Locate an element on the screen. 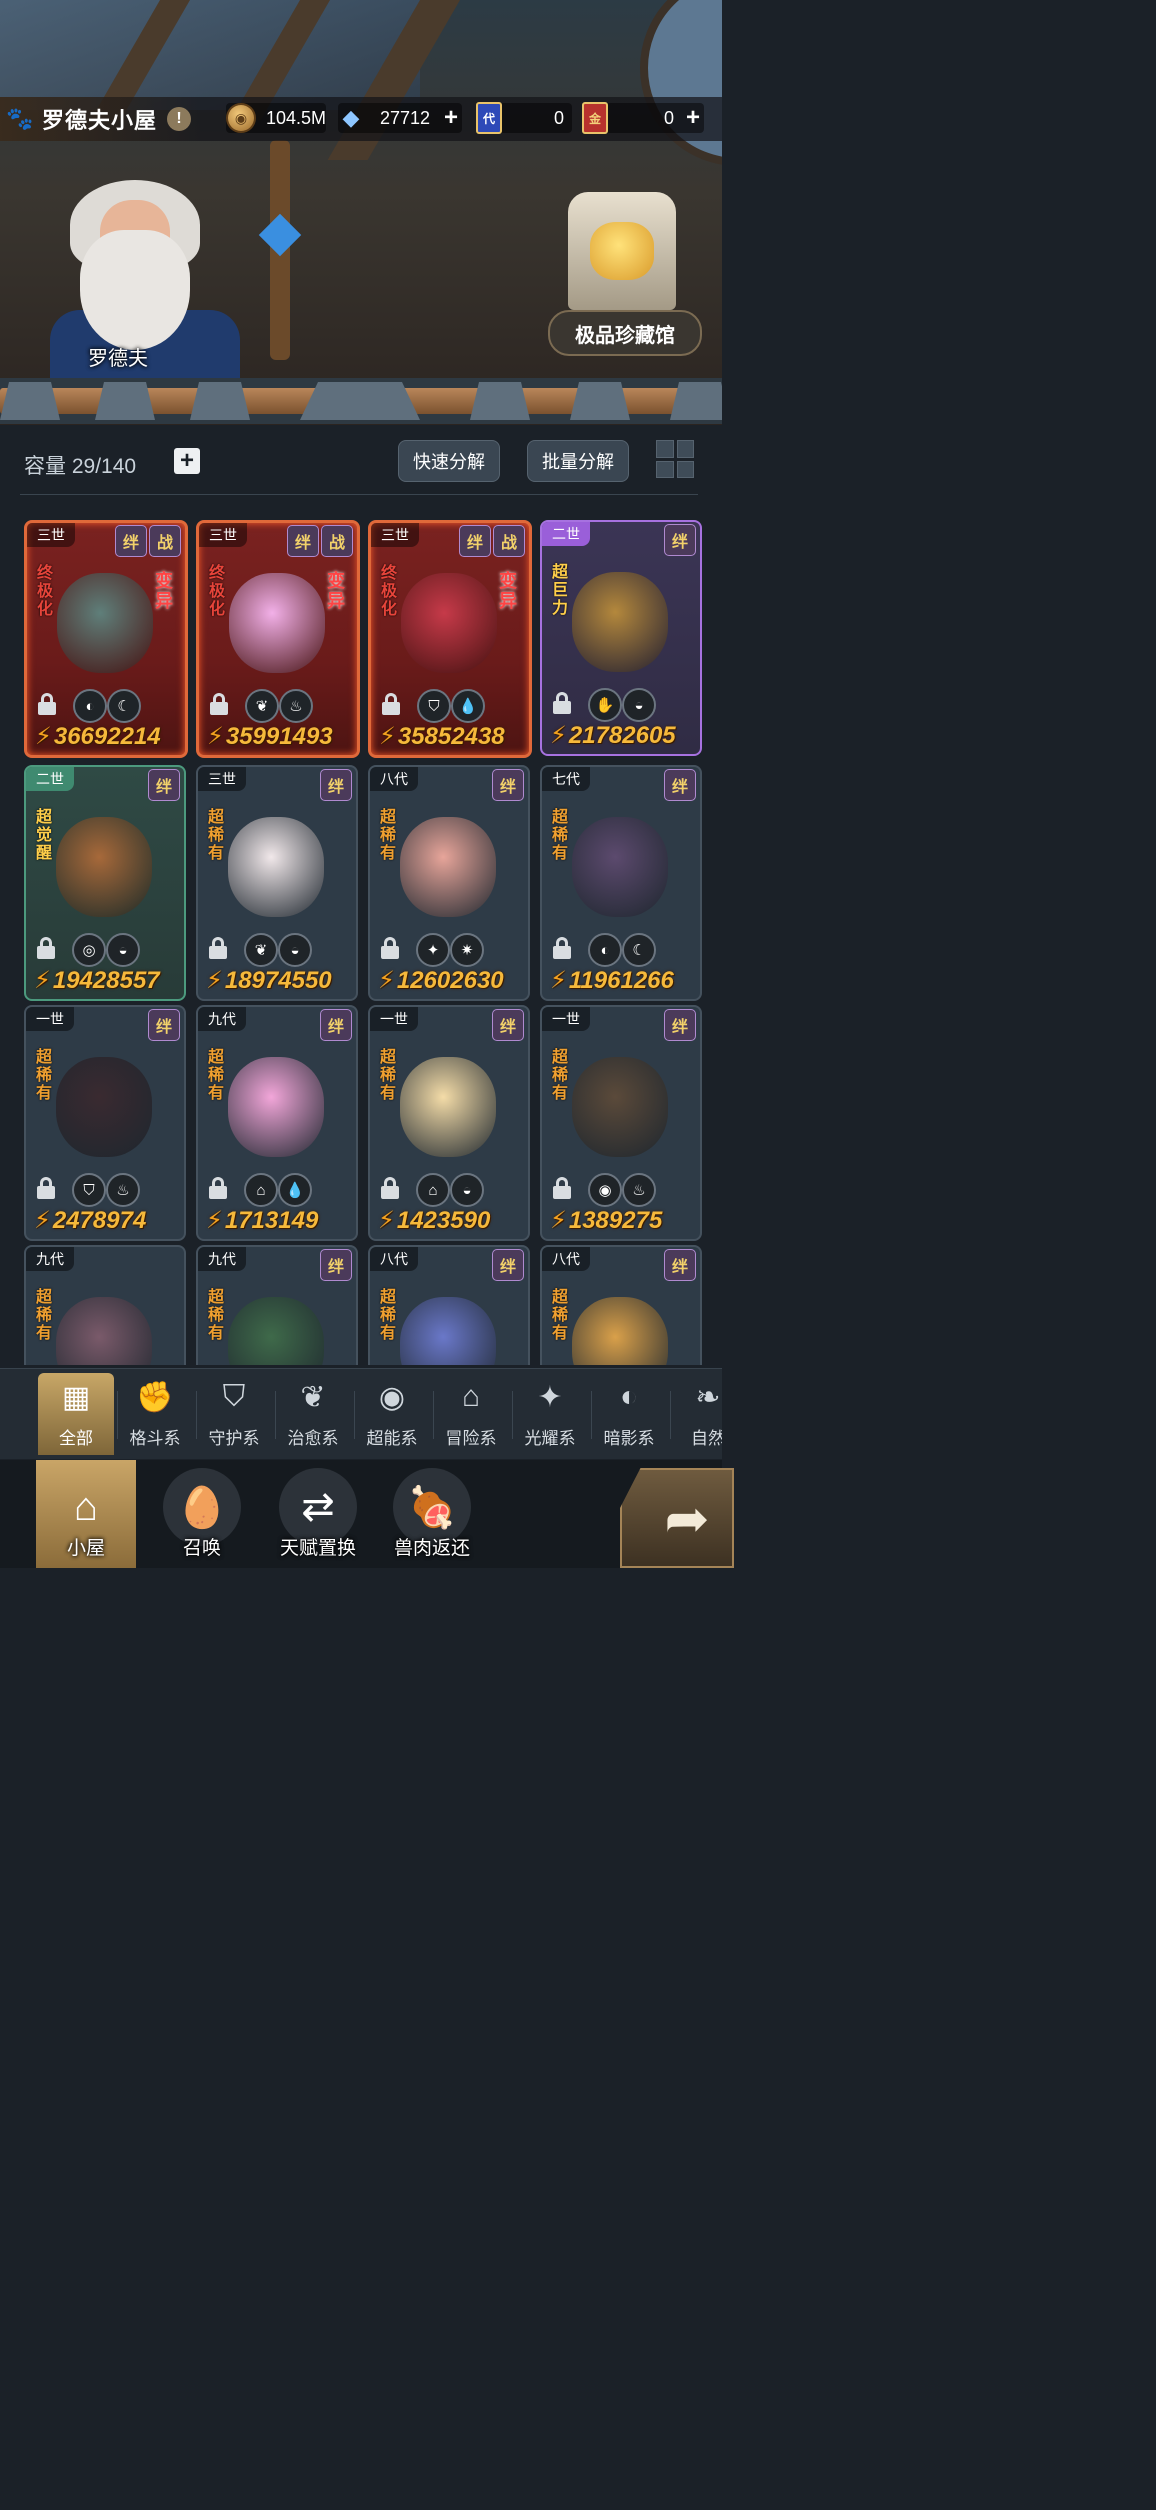 The width and height of the screenshot is (1156, 2510). power-number: 11961266 is located at coordinates (621, 980).